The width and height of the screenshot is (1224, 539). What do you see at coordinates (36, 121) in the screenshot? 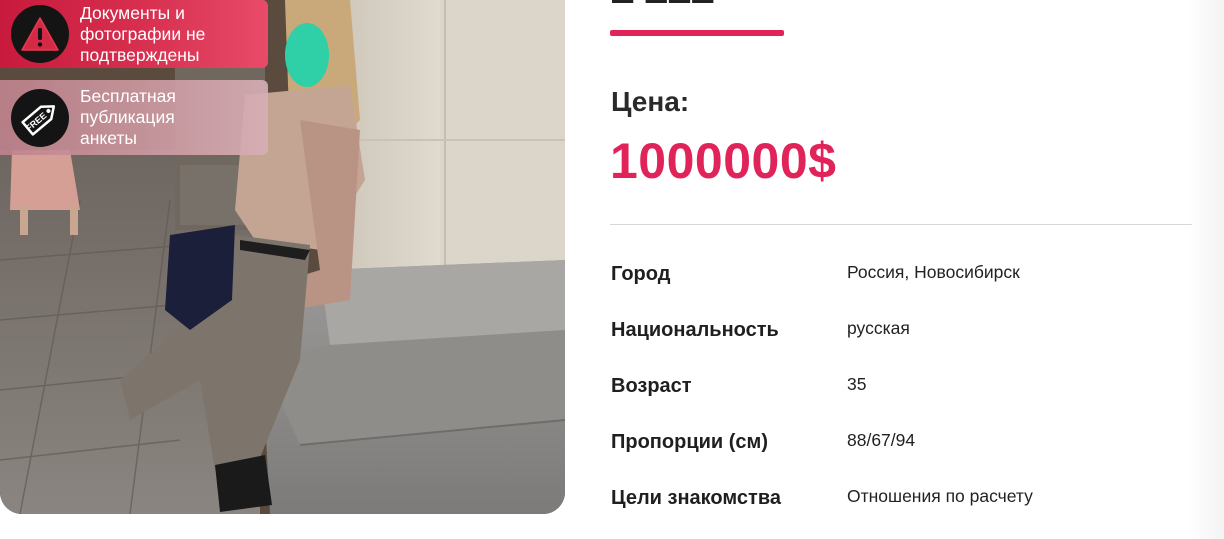
I see `free-tag-text: FREE` at bounding box center [36, 121].